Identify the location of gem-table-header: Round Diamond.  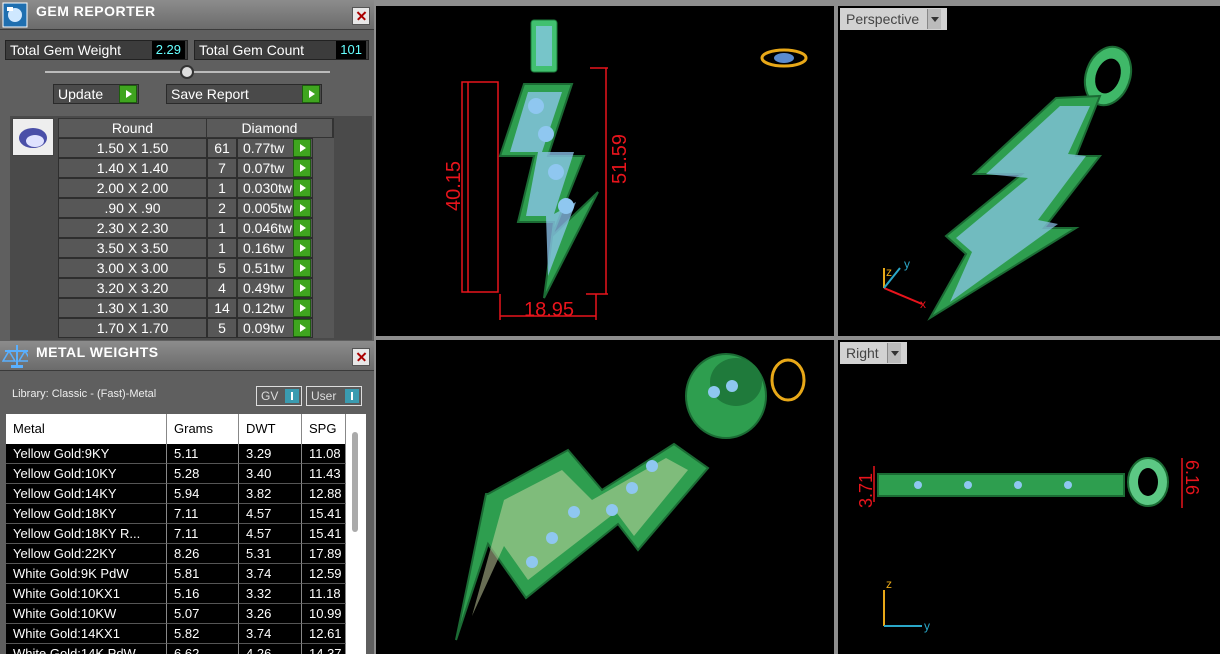
(196, 128).